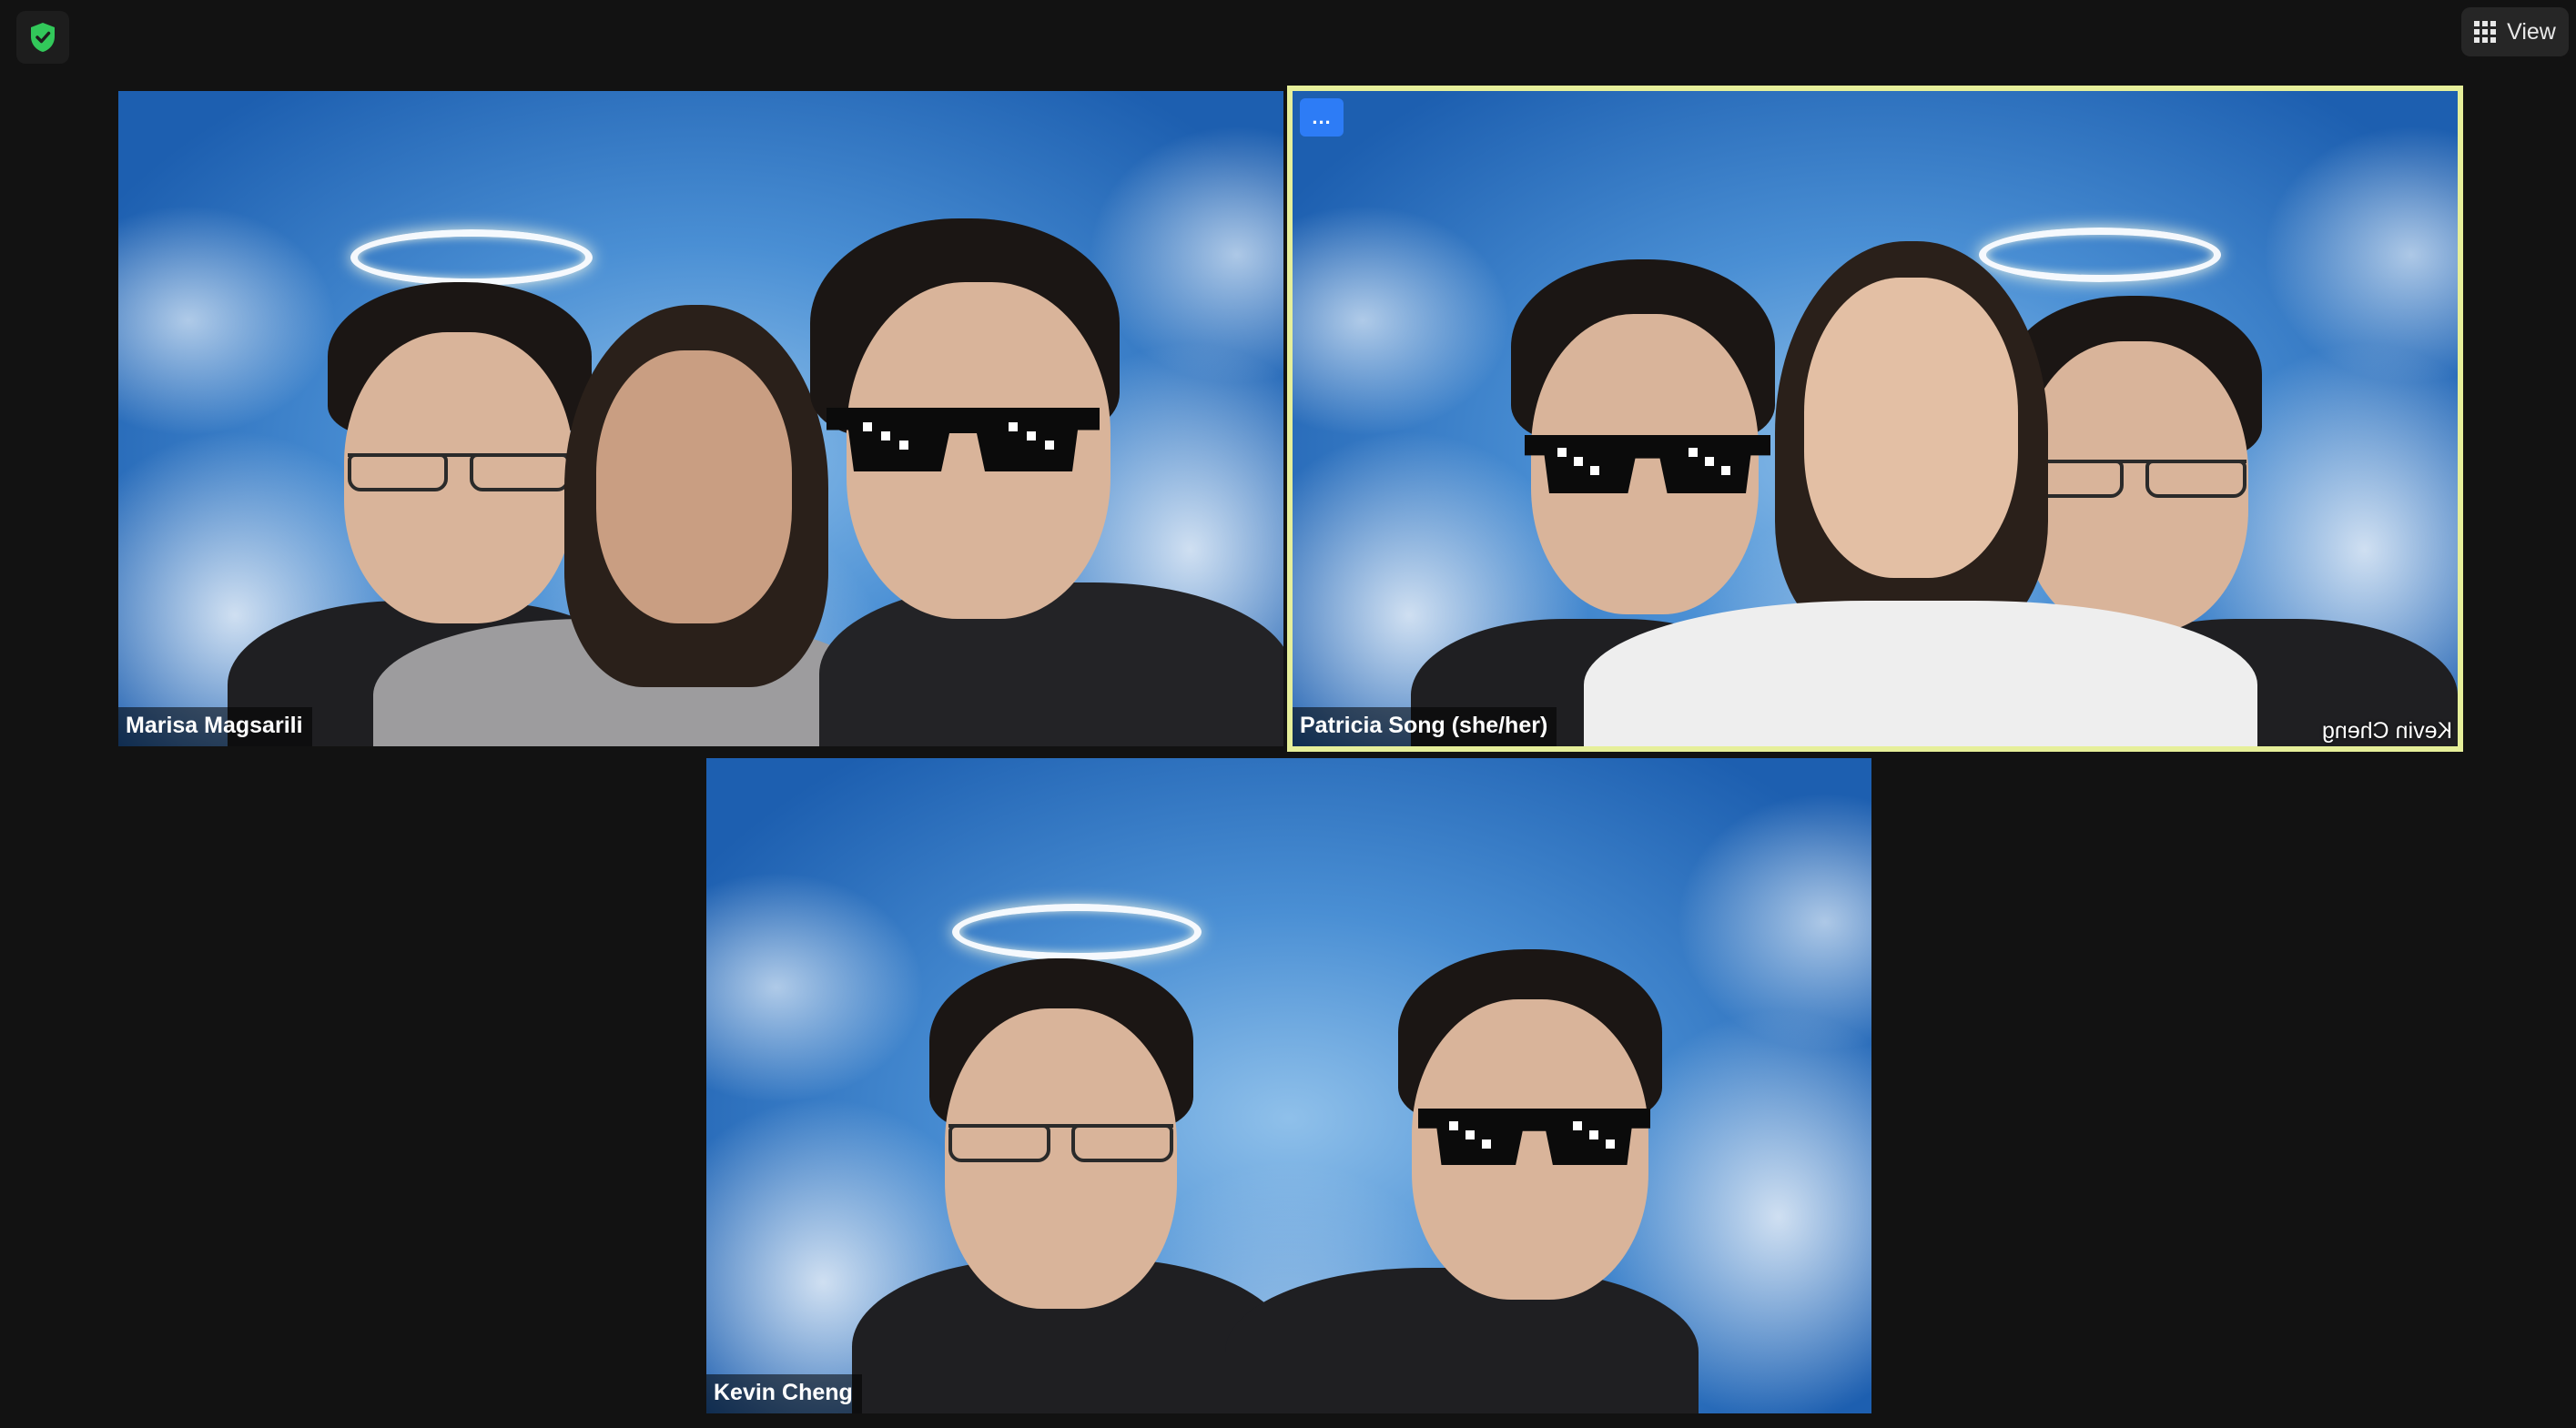  What do you see at coordinates (784, 1394) in the screenshot?
I see `participant-name-label: Kevin Cheng` at bounding box center [784, 1394].